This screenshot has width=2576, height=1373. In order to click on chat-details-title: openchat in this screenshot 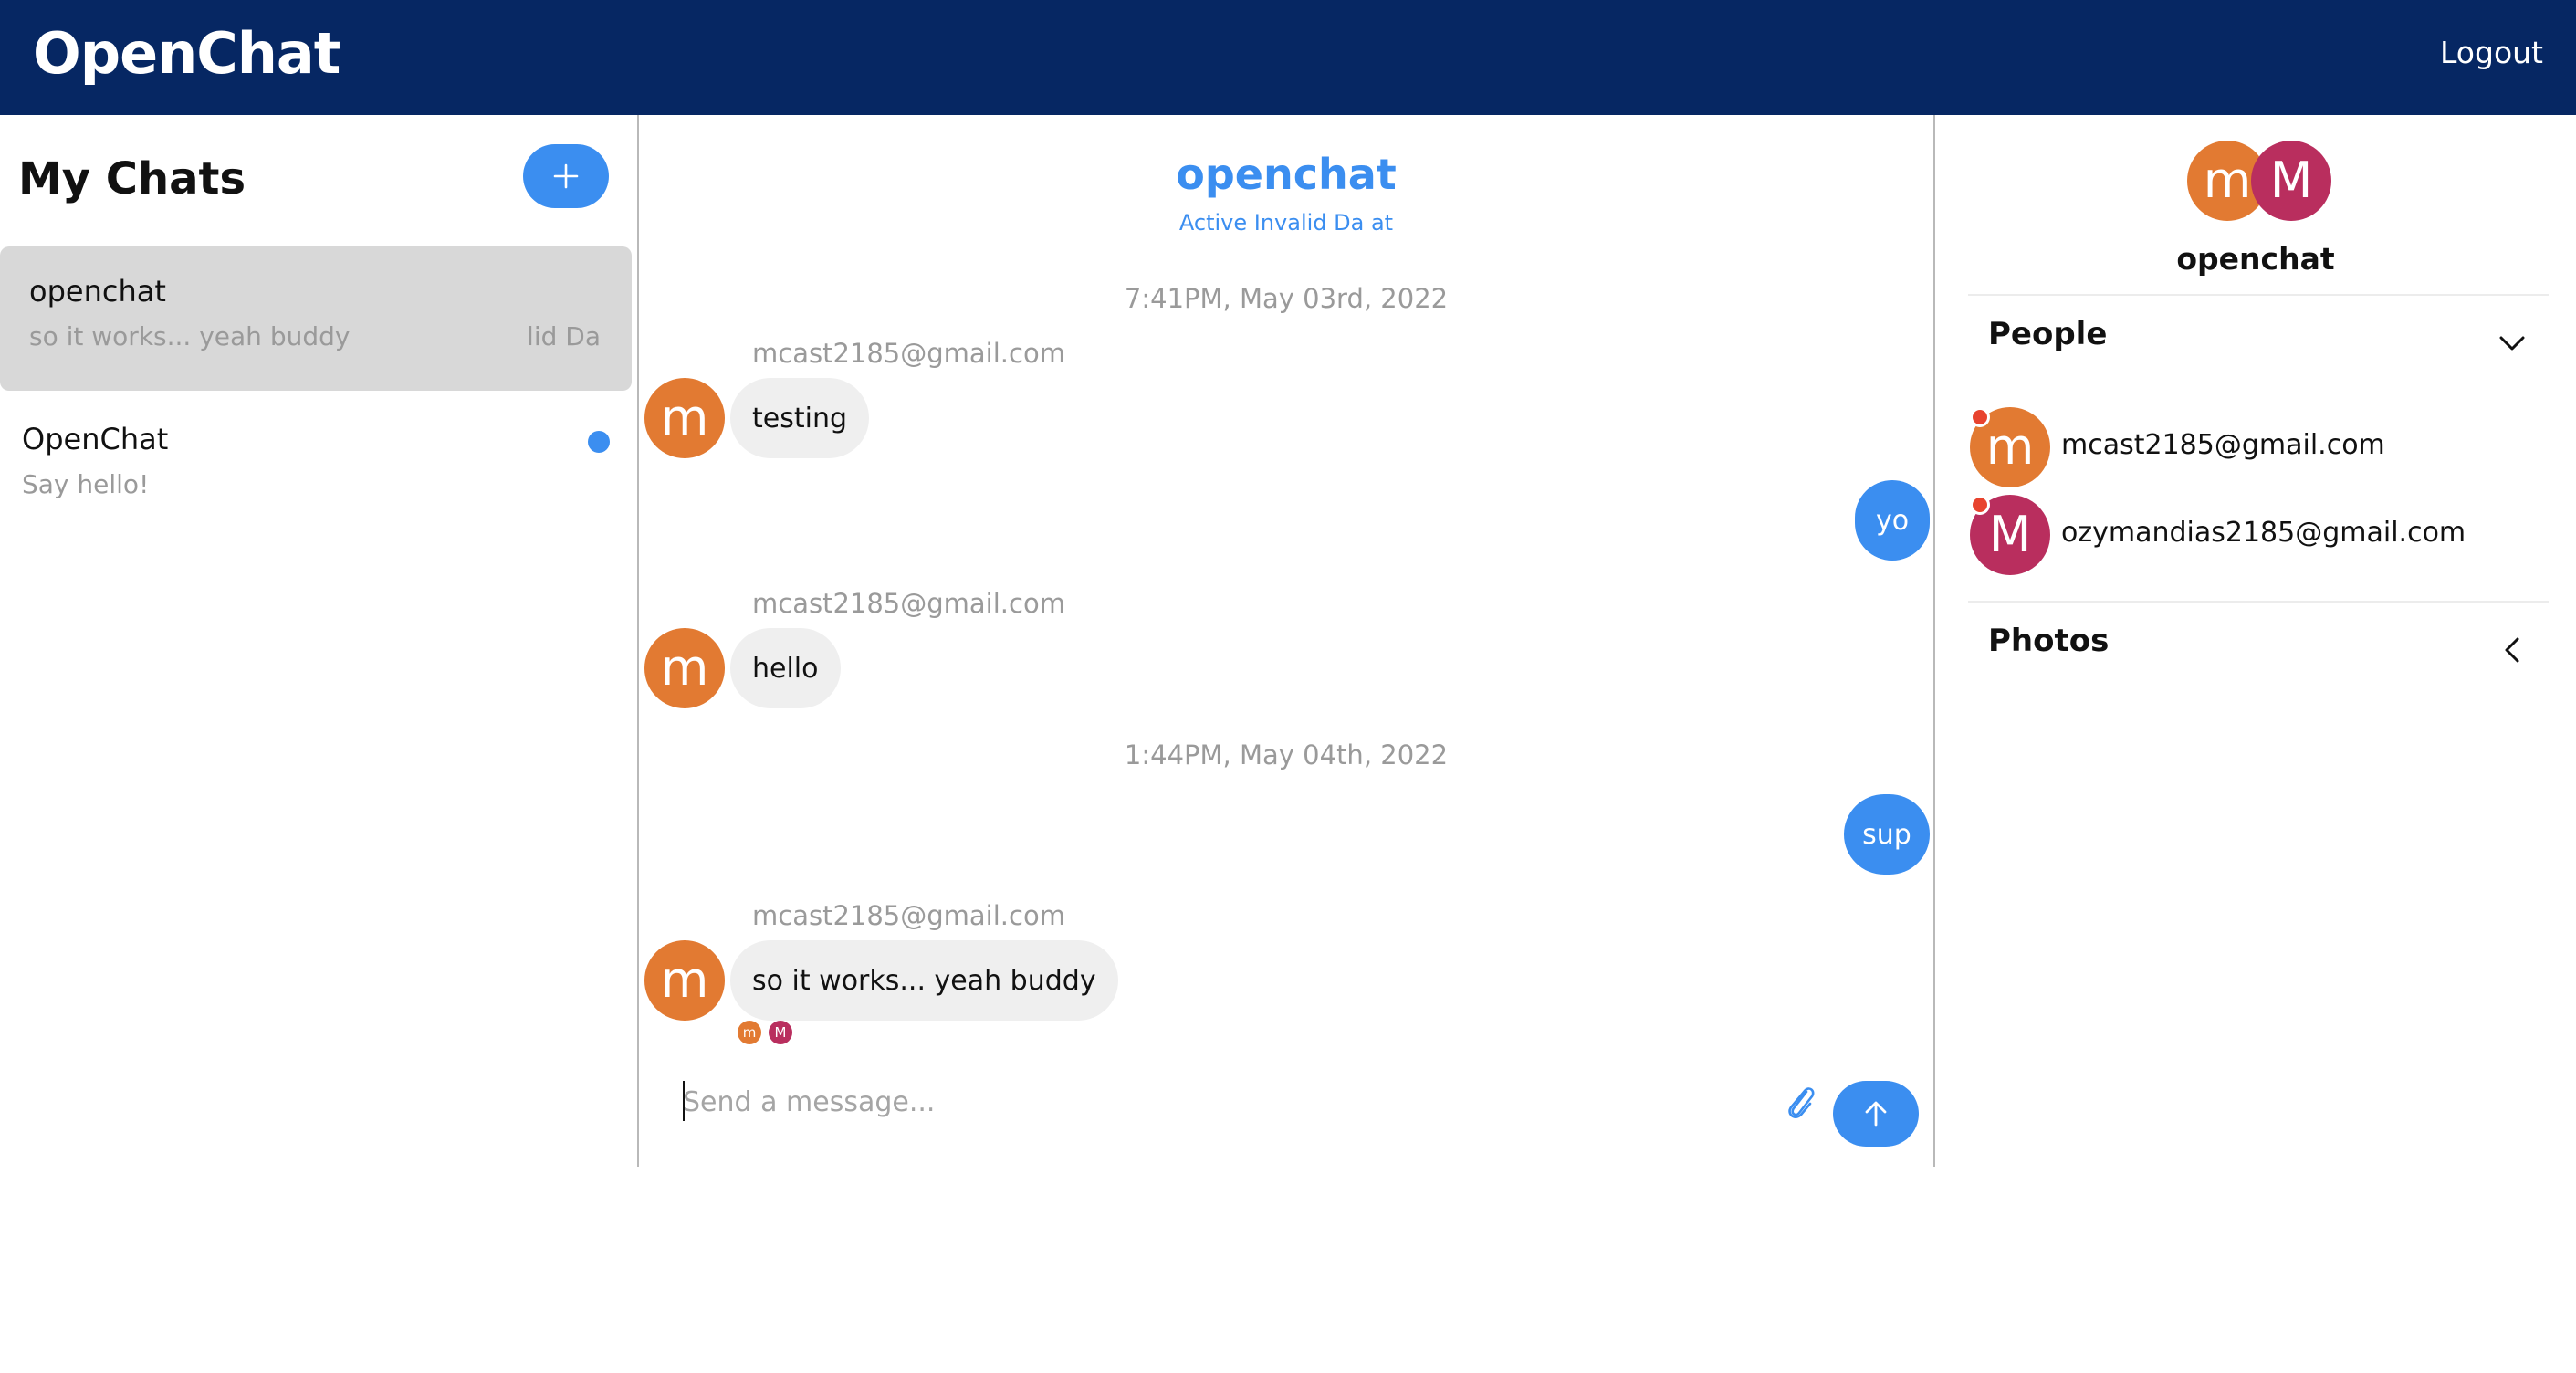, I will do `click(2255, 259)`.